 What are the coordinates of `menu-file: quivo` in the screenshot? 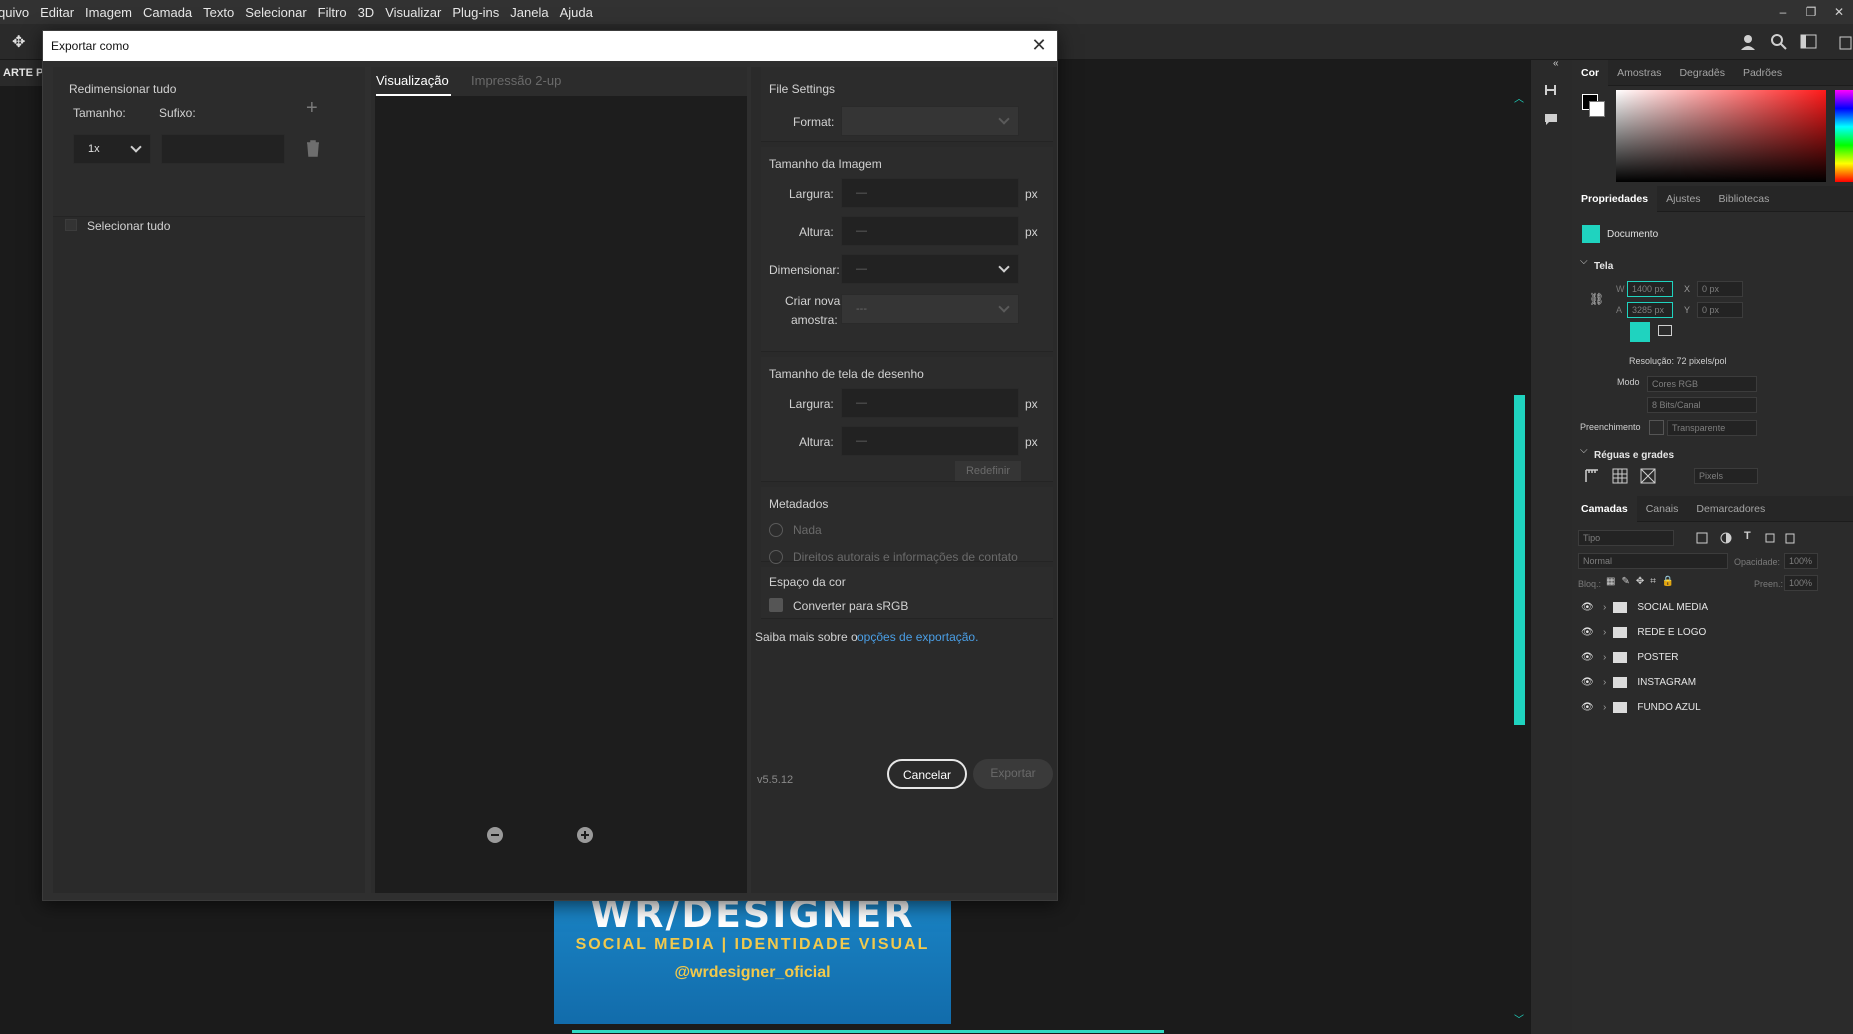 It's located at (14, 12).